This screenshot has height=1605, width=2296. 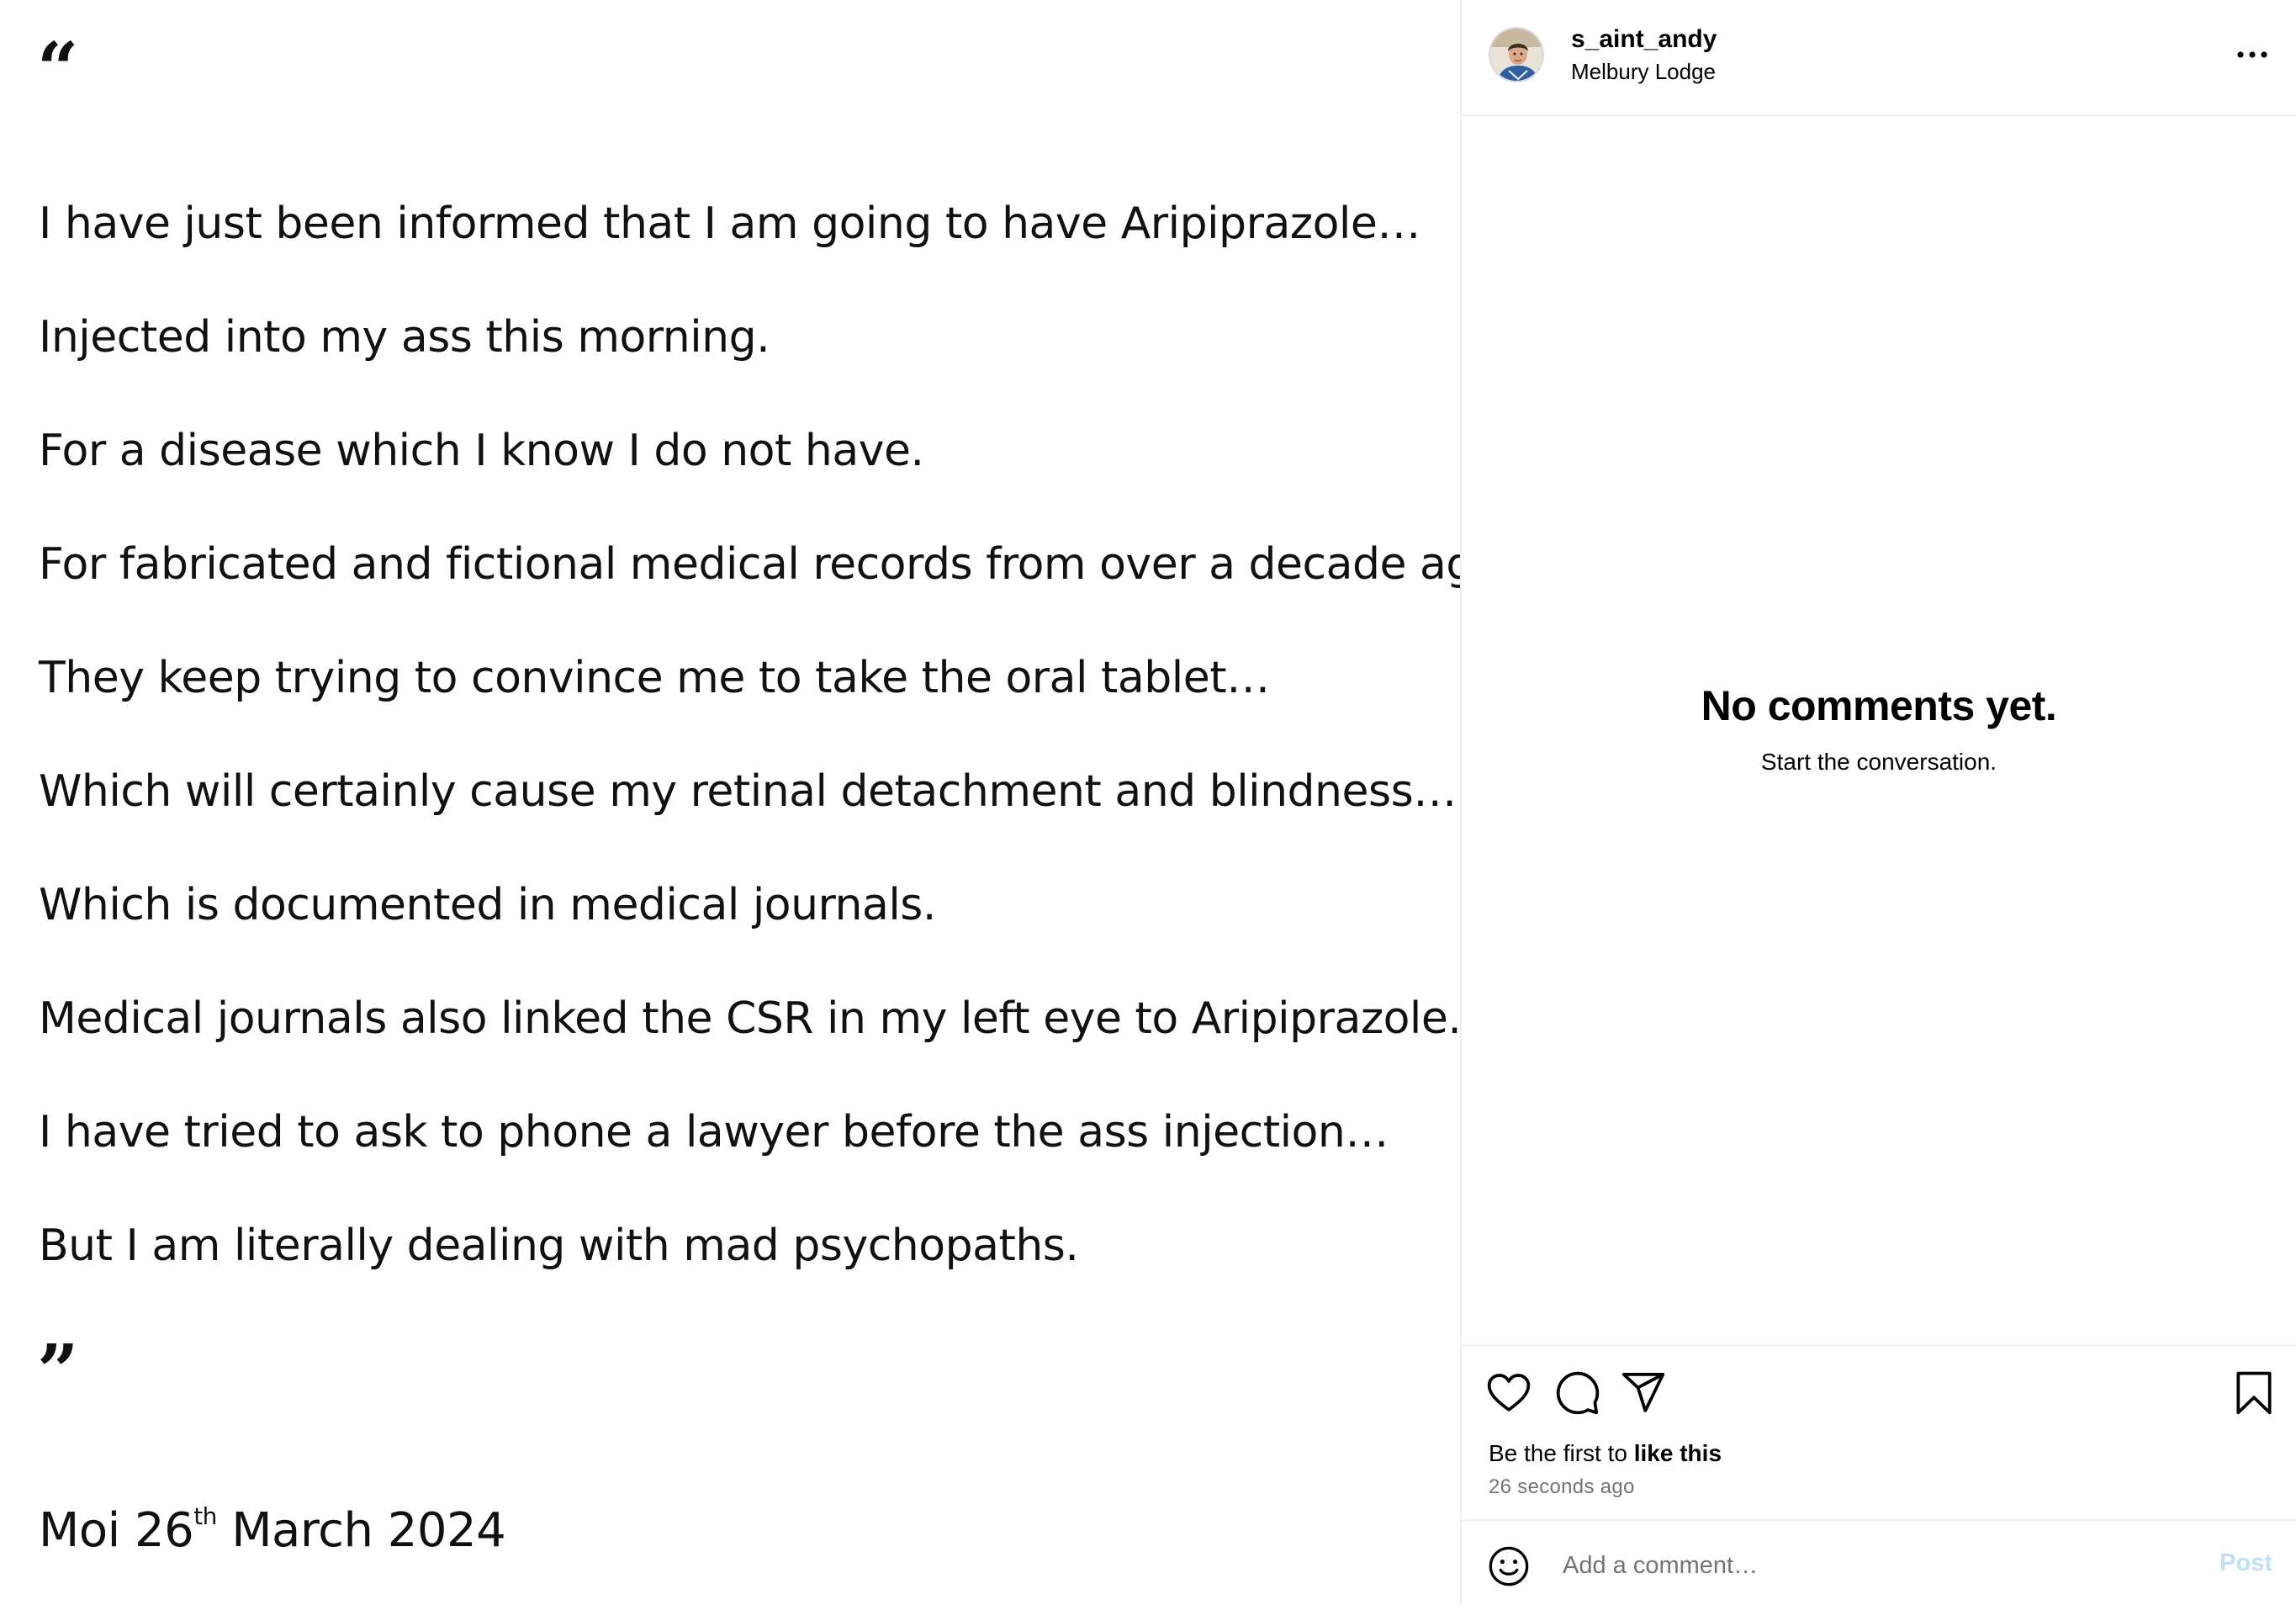 What do you see at coordinates (361, 1530) in the screenshot?
I see `post-date-rest: March 2024` at bounding box center [361, 1530].